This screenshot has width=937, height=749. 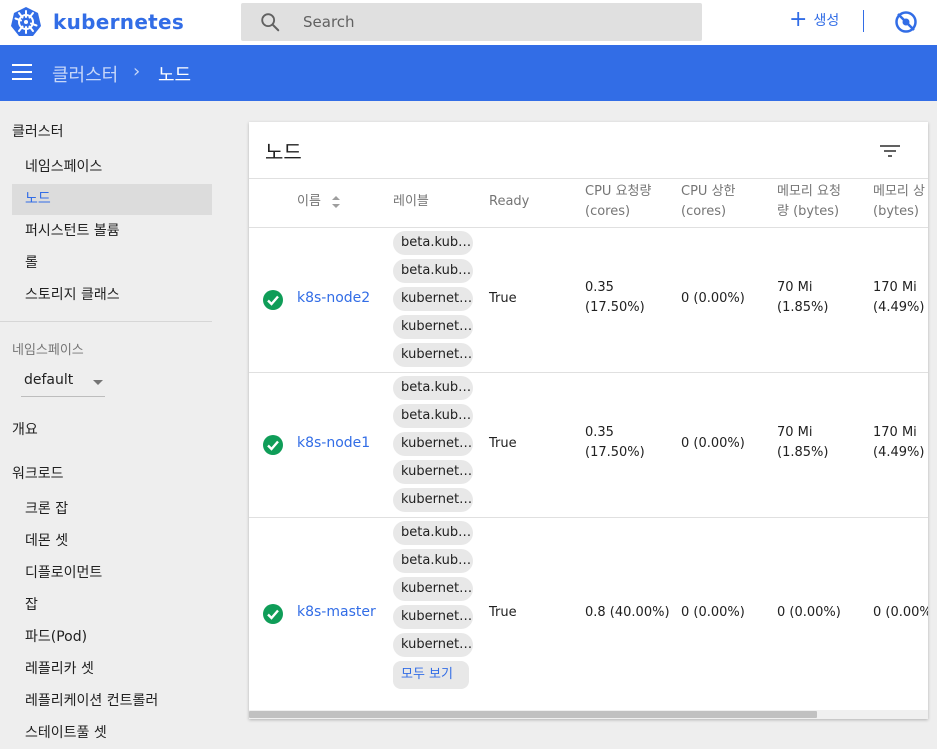 I want to click on sidebar-item-persistent-volumes: 퍼시스턴트 볼륨, so click(x=112, y=231).